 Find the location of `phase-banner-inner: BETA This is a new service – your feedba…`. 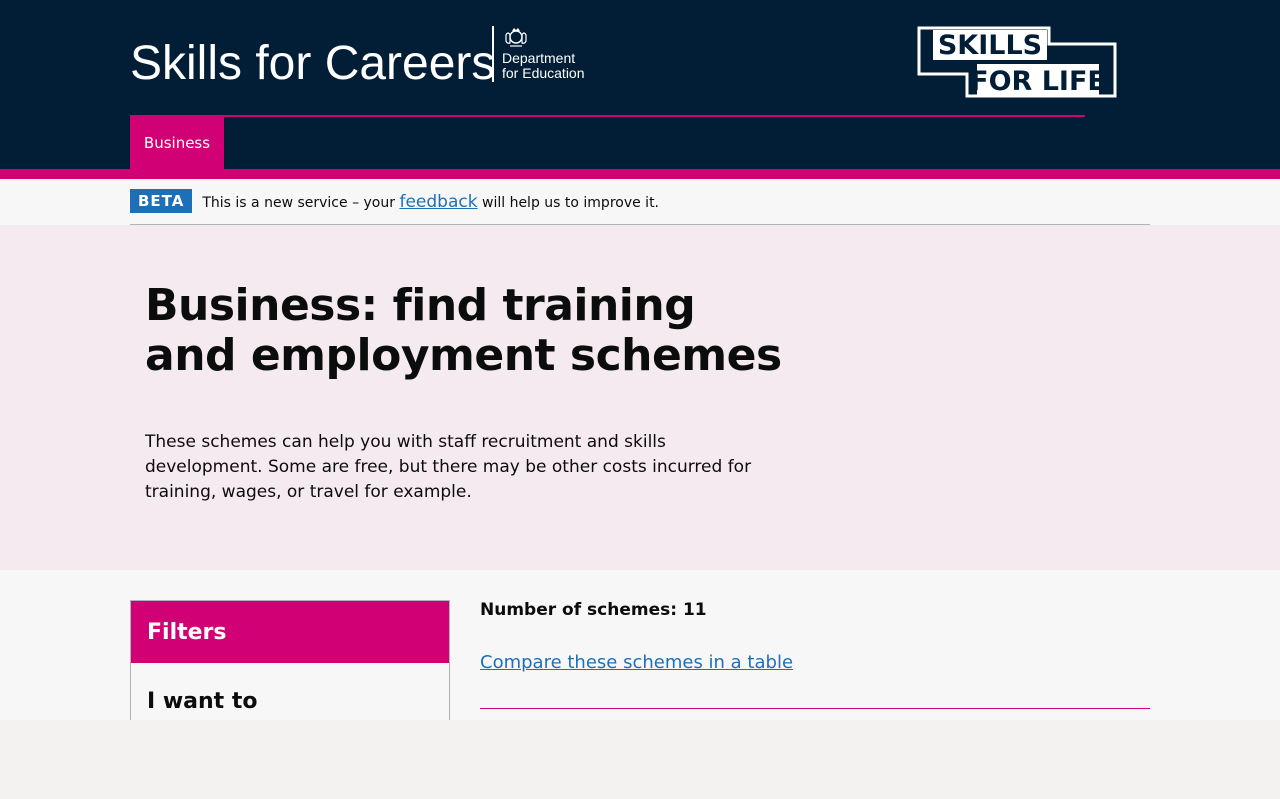

phase-banner-inner: BETA This is a new service – your feedba… is located at coordinates (640, 202).